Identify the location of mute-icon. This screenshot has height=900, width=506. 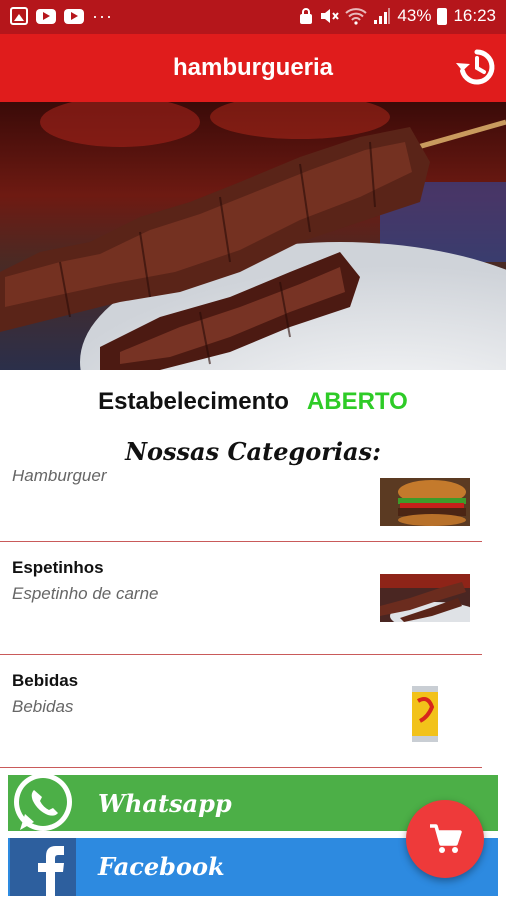
(330, 16).